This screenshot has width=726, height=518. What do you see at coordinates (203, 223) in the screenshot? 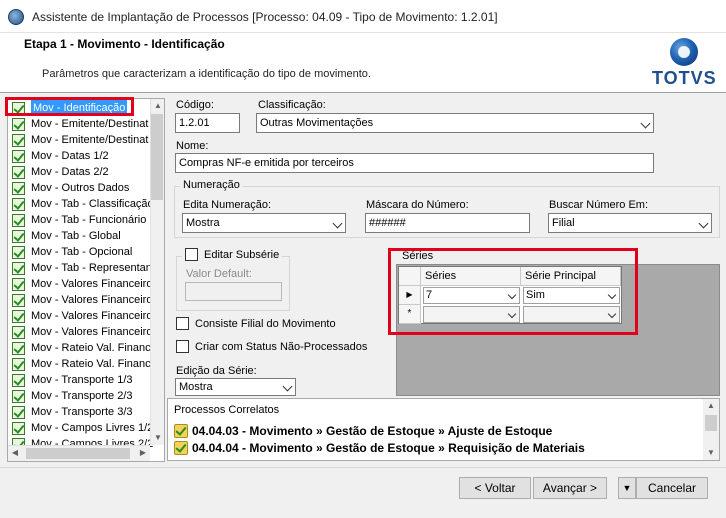
I see `edita-numeracao-value: Mostra` at bounding box center [203, 223].